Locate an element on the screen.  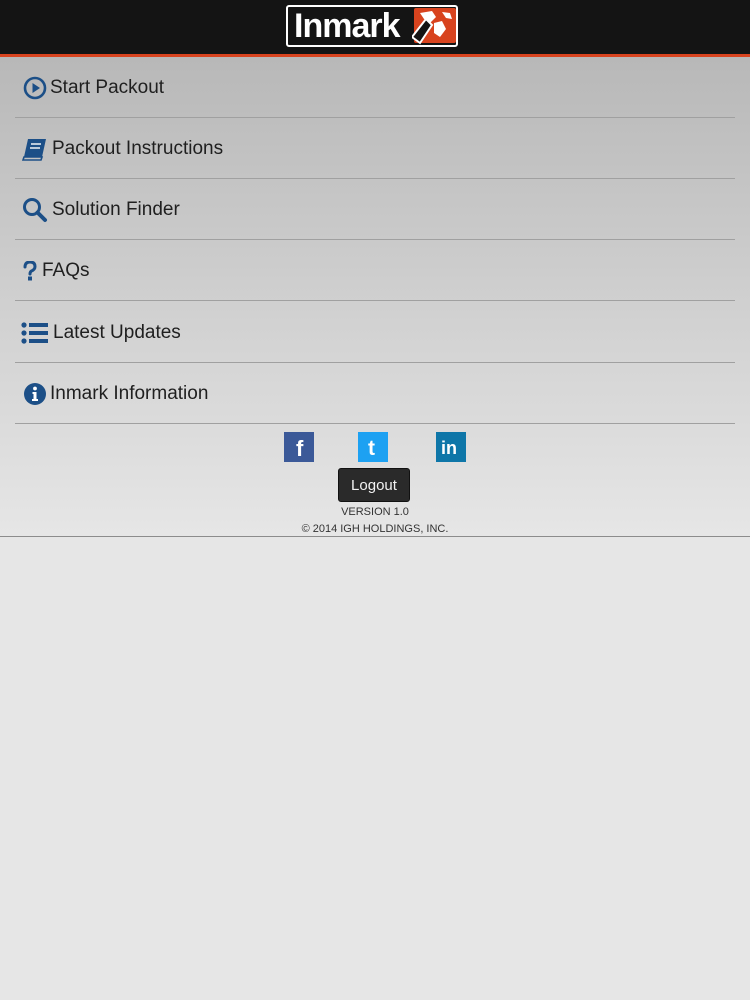
facebook-link: f is located at coordinates (299, 447).